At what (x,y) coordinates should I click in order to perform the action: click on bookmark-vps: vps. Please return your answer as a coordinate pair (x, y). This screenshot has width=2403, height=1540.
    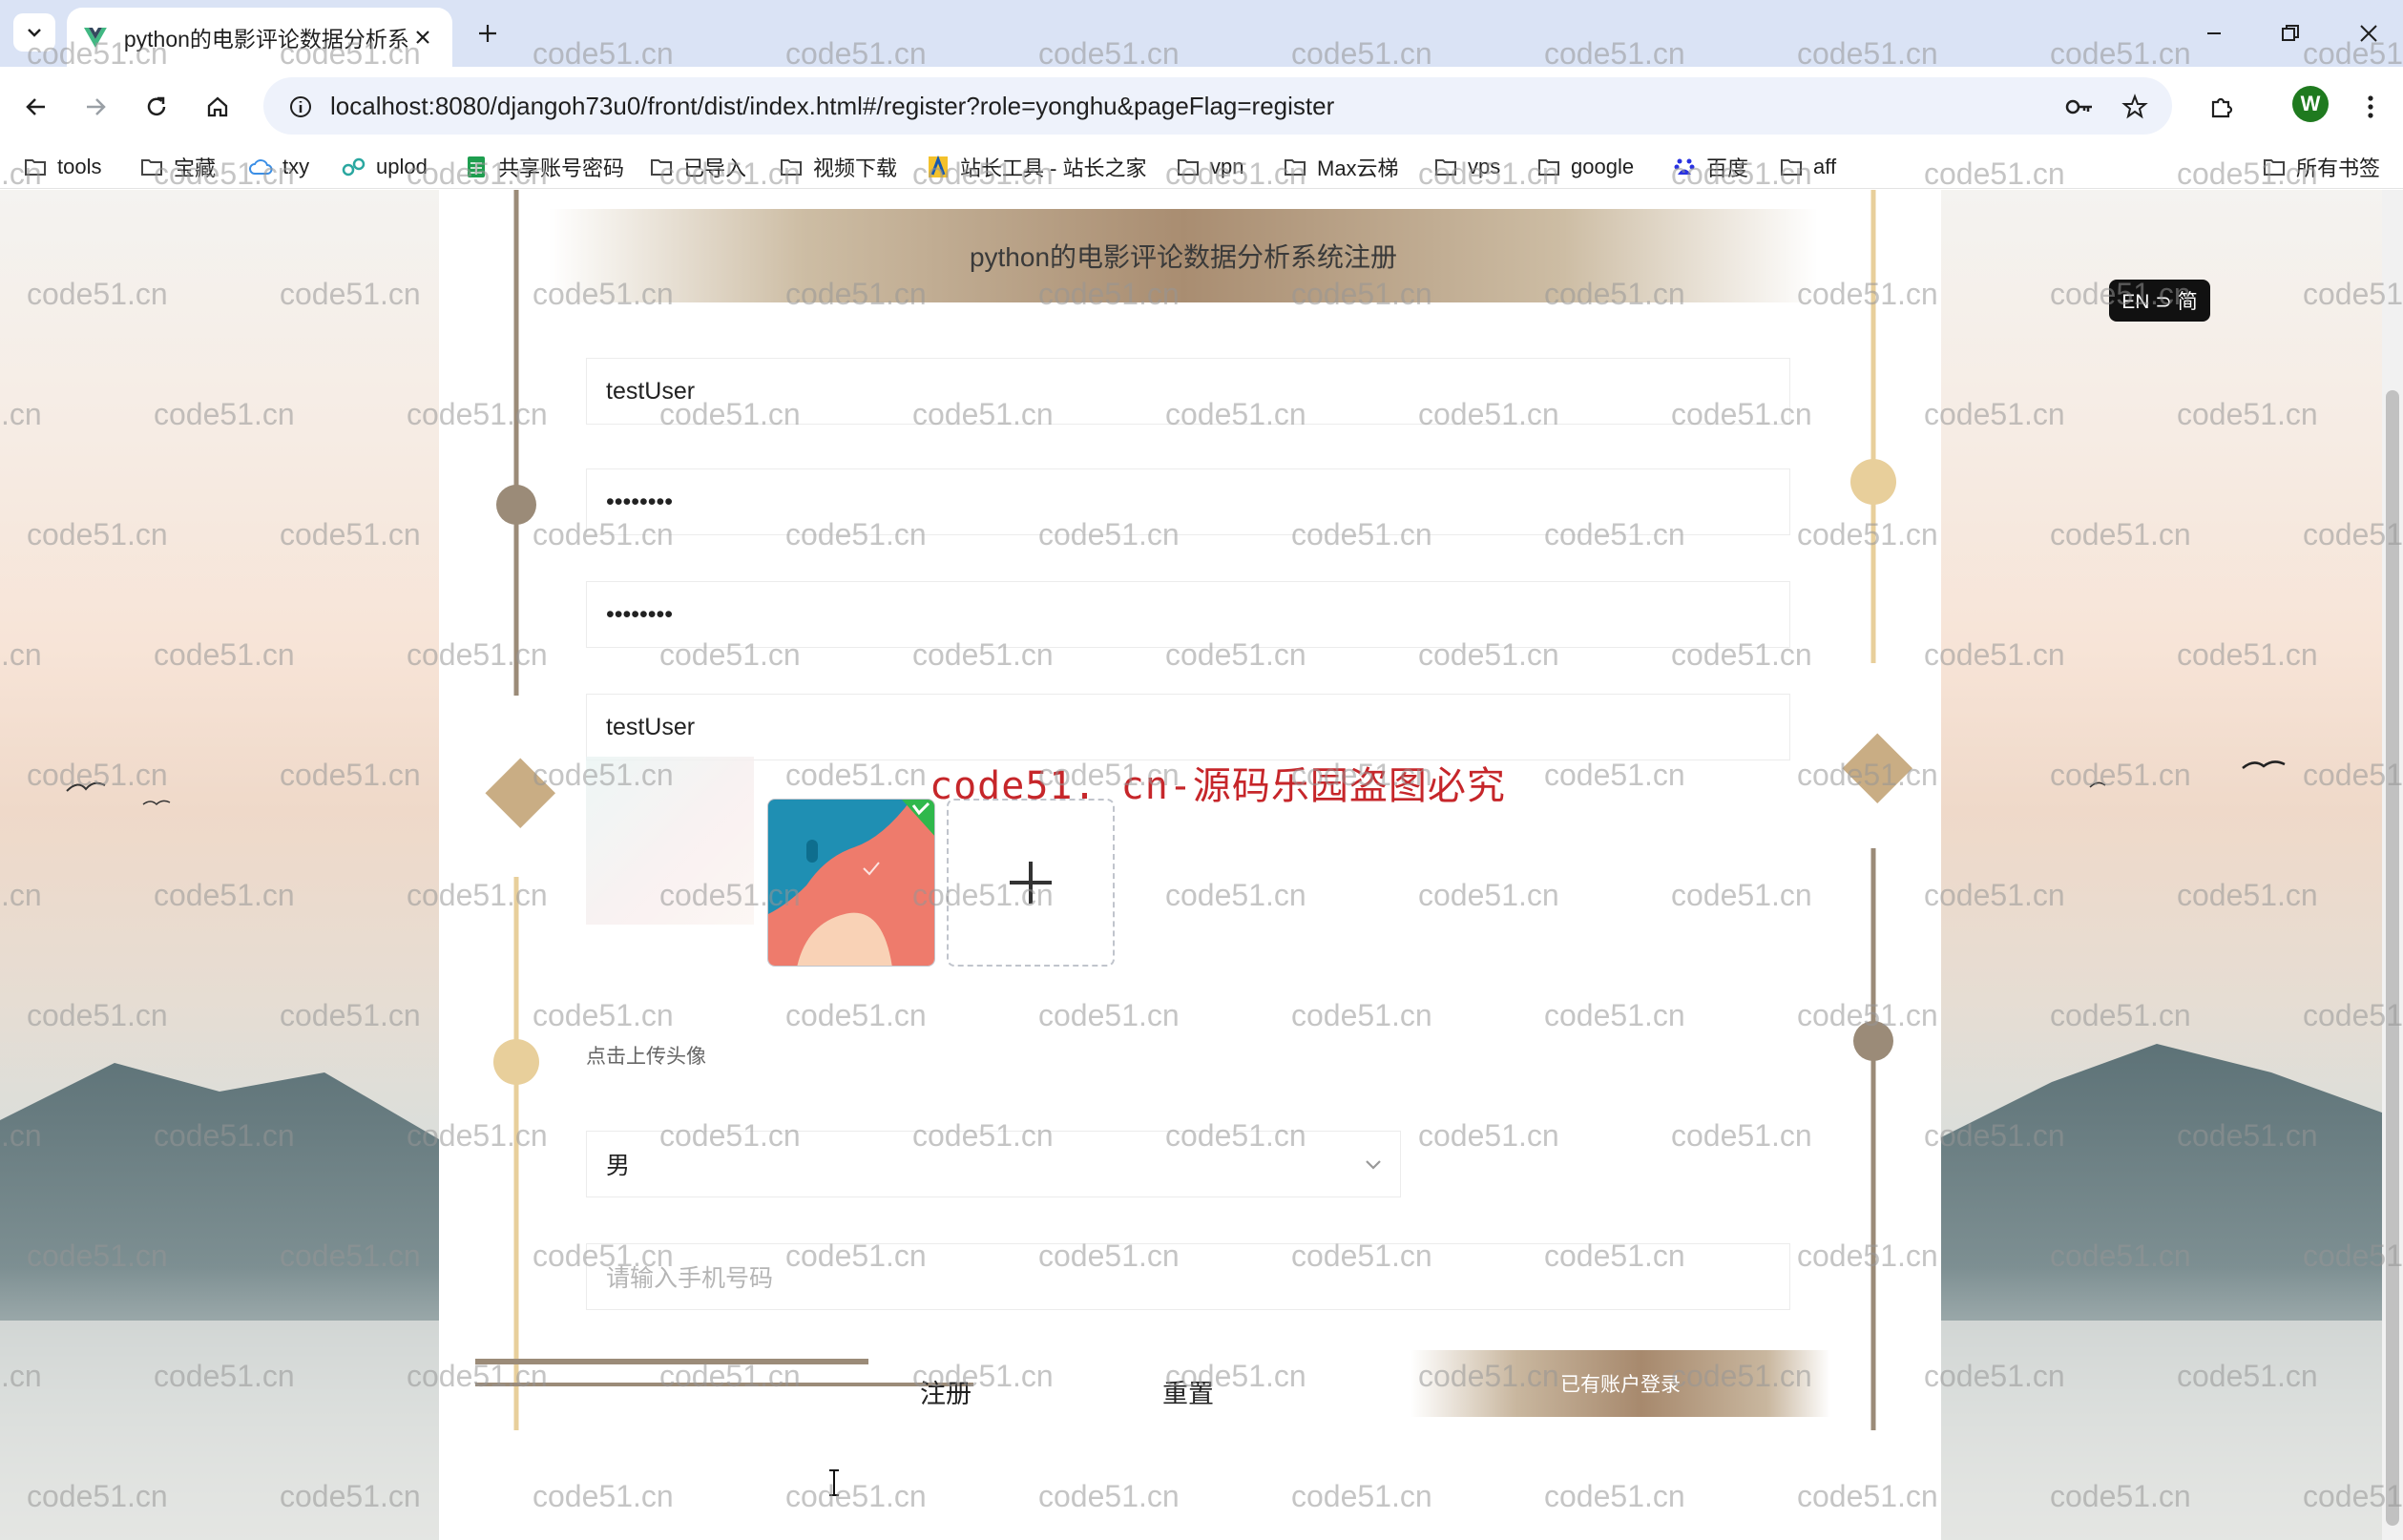
    Looking at the image, I should click on (1466, 167).